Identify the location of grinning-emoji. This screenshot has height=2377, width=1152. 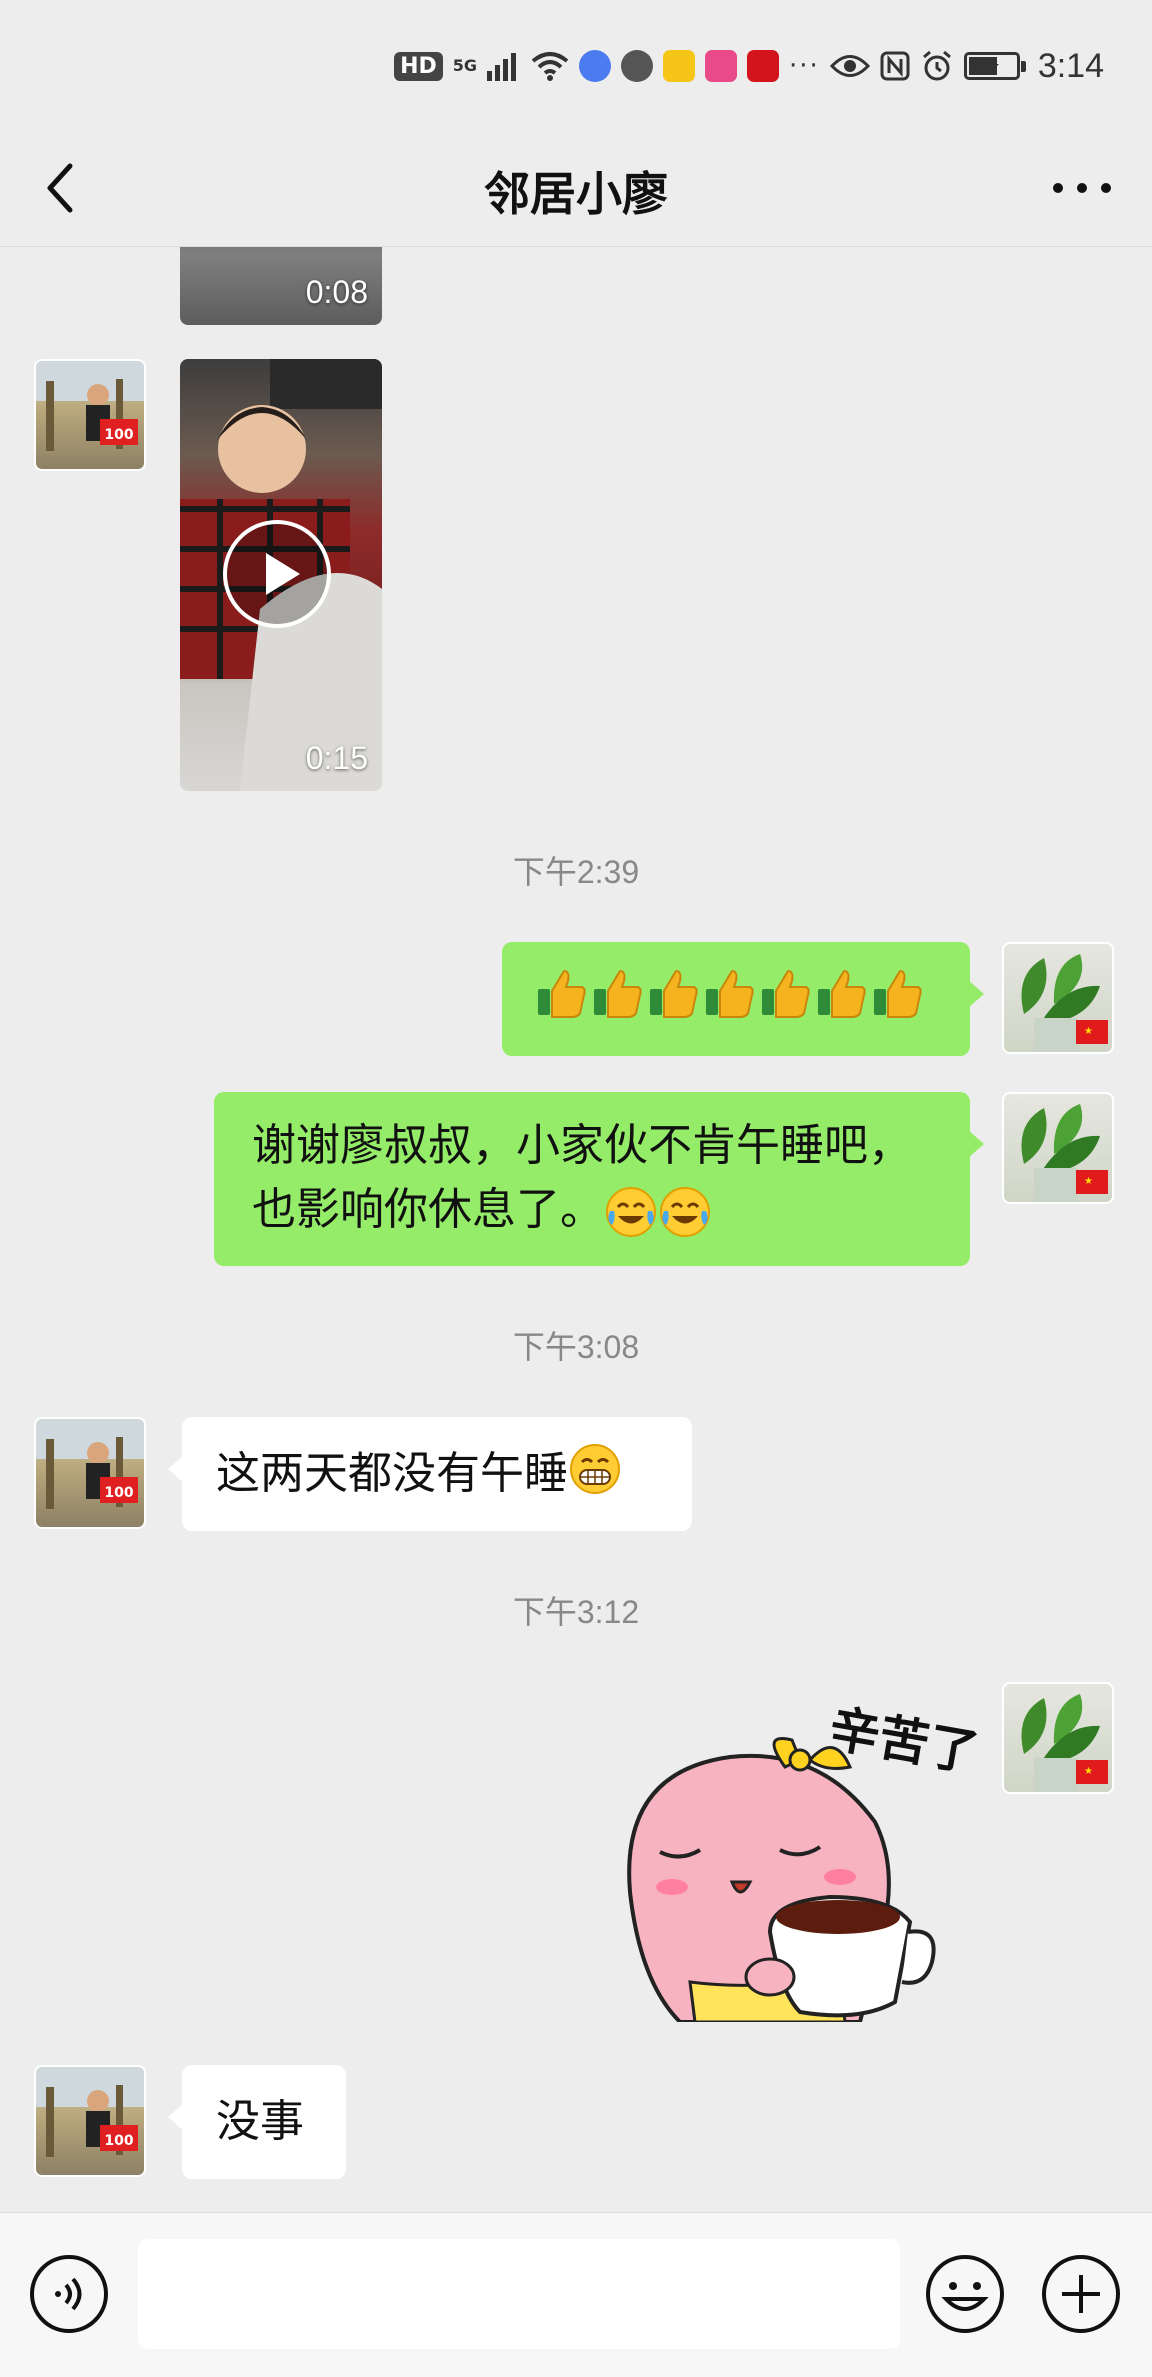
(595, 1469).